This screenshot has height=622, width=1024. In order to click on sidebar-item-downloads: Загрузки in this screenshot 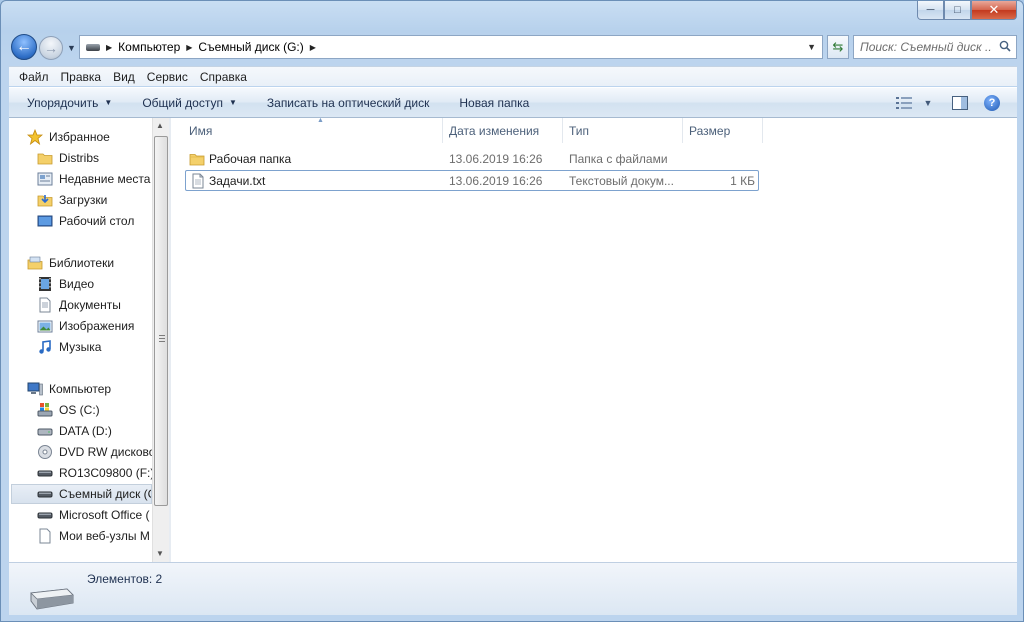, I will do `click(103, 200)`.